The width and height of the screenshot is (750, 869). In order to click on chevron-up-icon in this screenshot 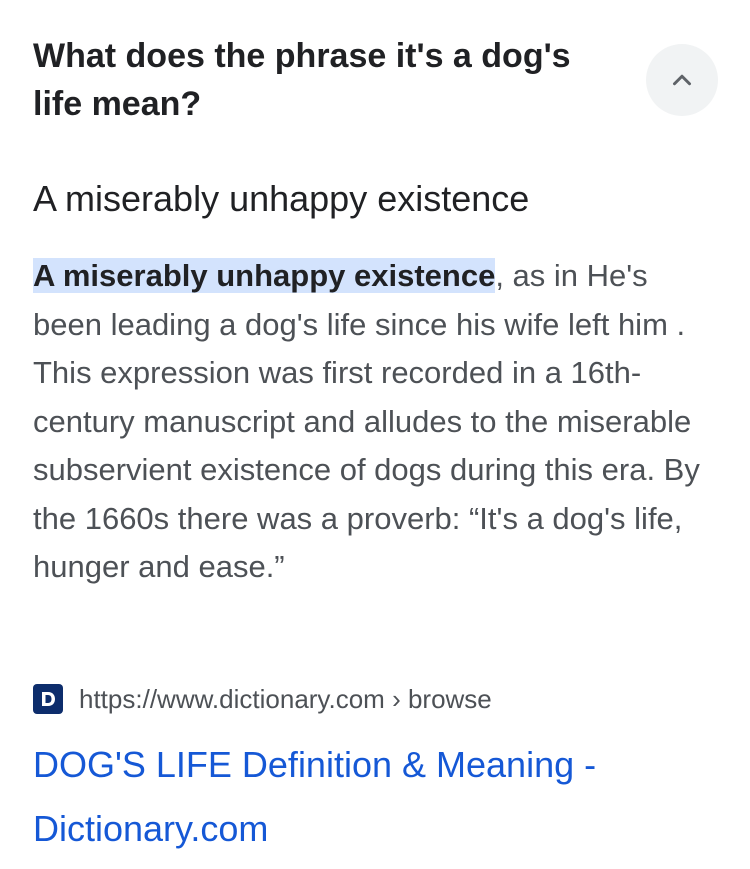, I will do `click(682, 80)`.